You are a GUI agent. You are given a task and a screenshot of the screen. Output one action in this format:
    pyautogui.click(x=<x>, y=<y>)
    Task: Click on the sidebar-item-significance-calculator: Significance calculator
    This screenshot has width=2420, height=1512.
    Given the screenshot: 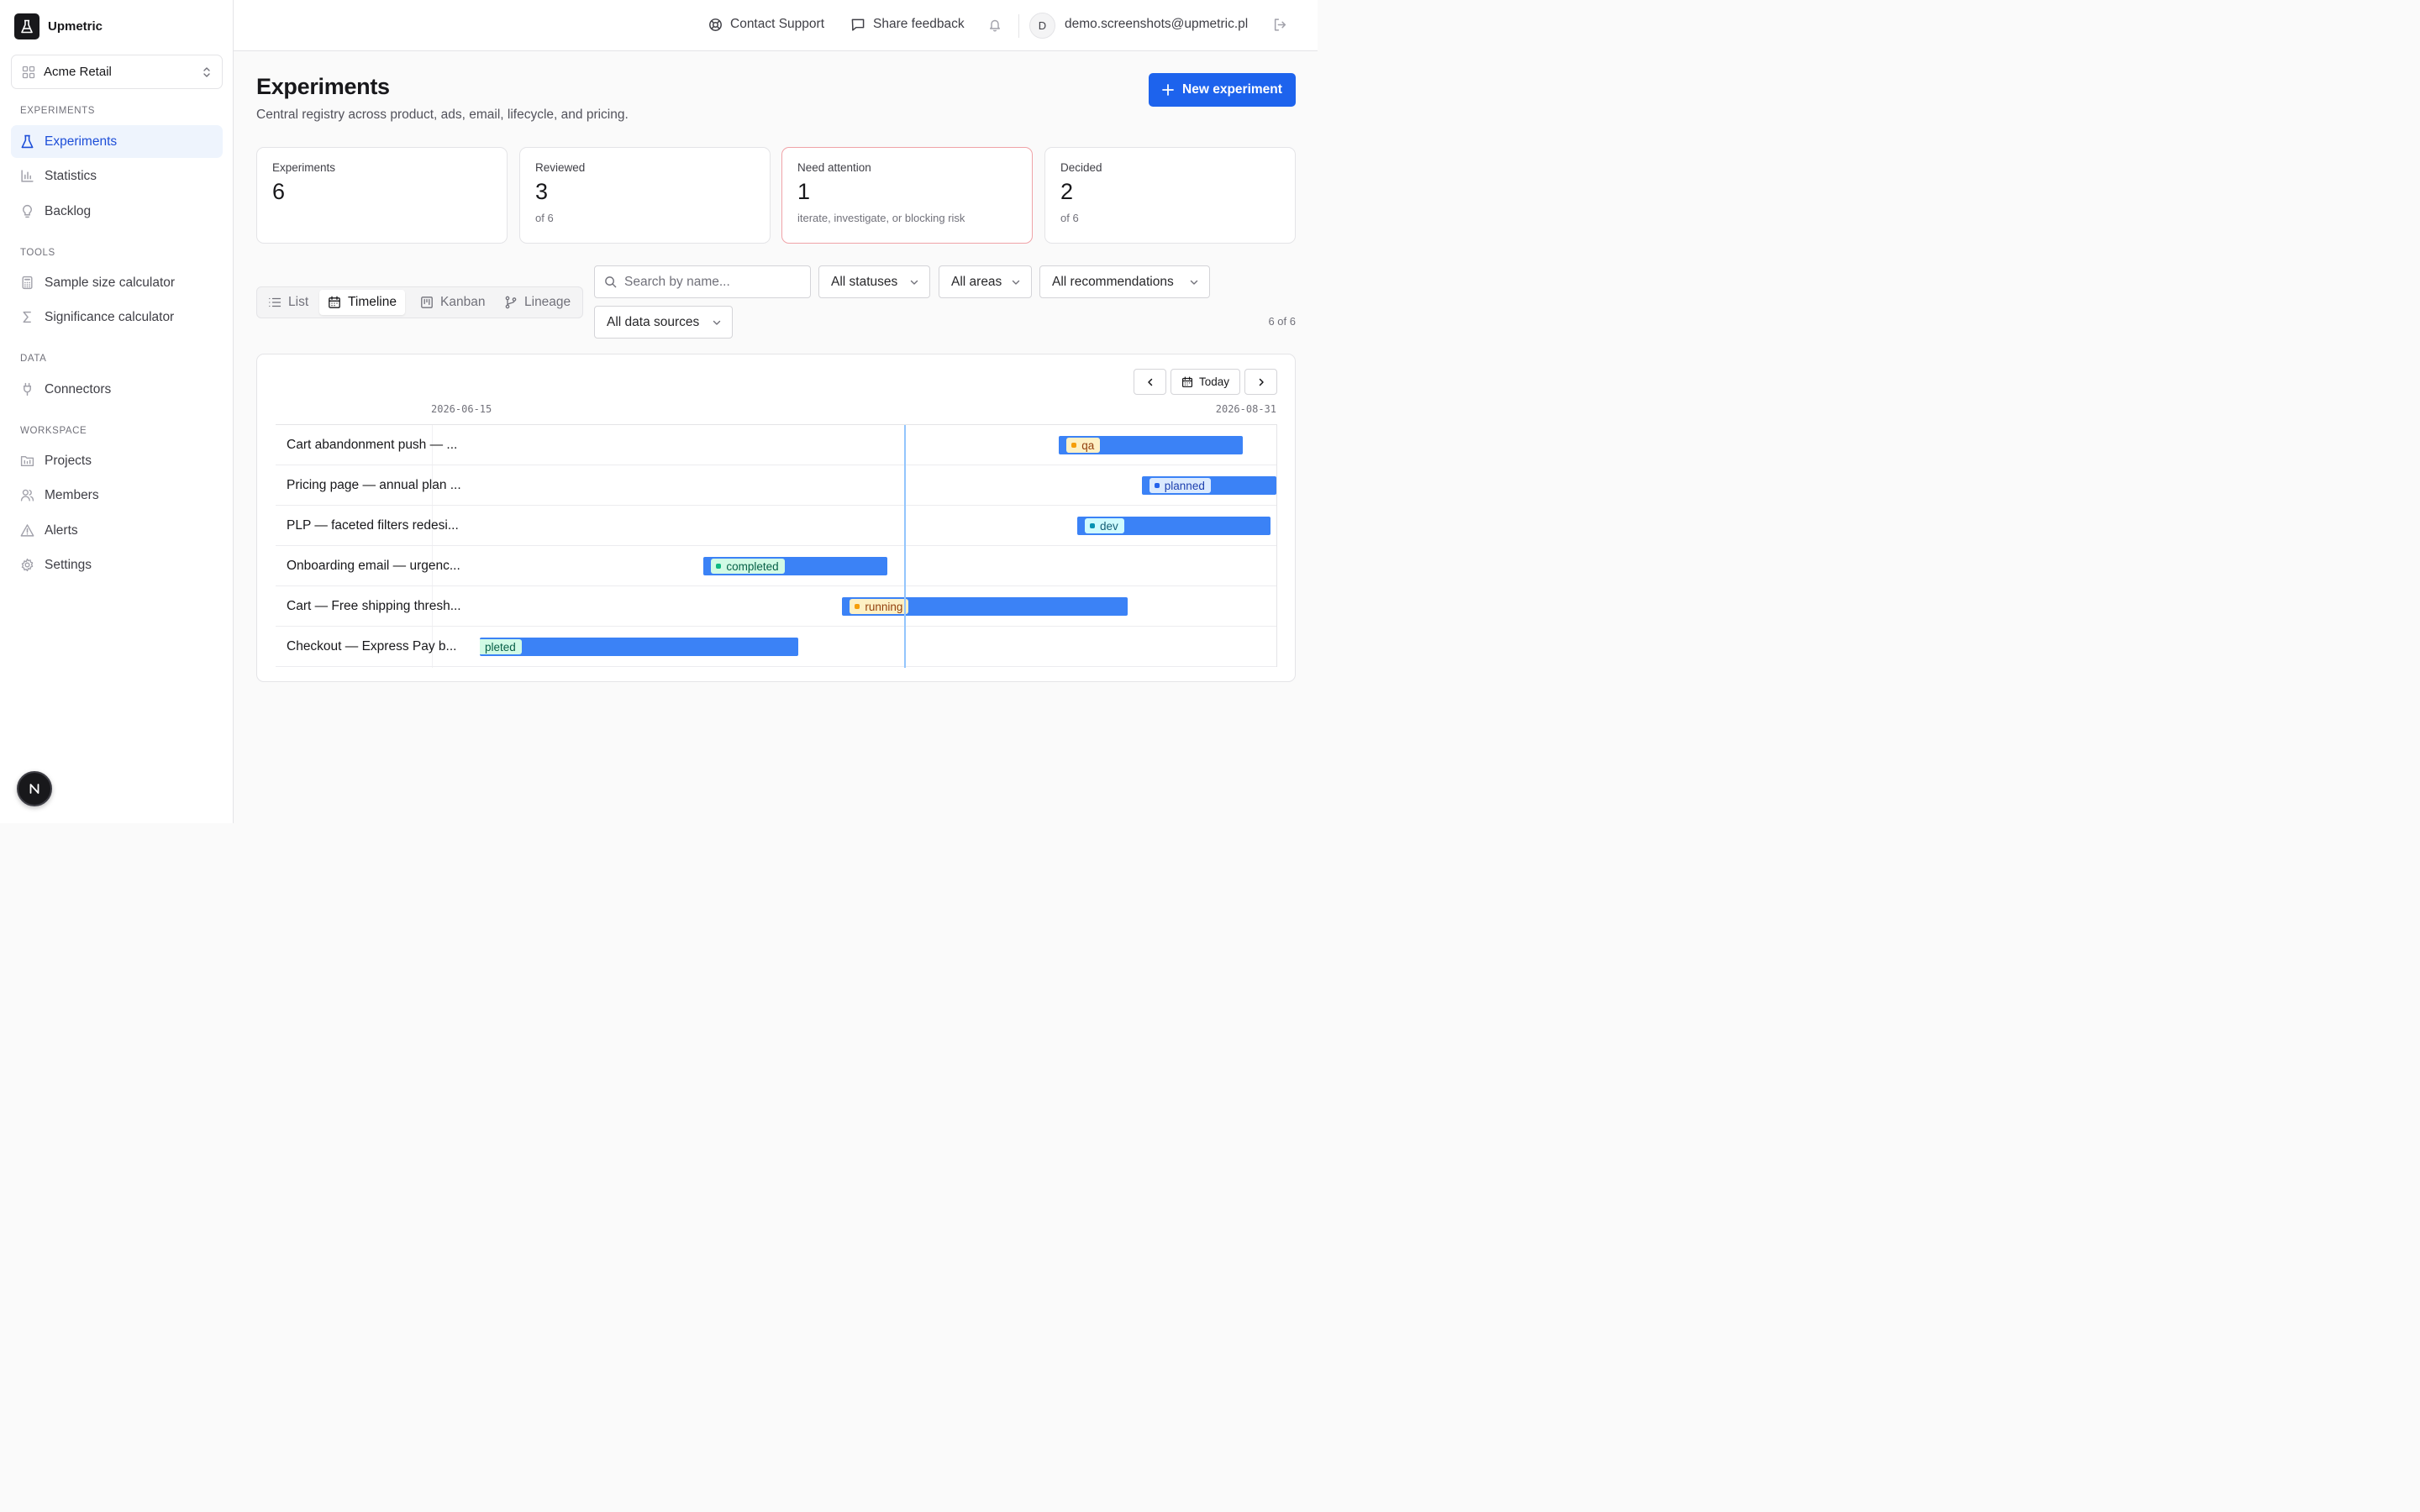 What is the action you would take?
    pyautogui.click(x=117, y=317)
    